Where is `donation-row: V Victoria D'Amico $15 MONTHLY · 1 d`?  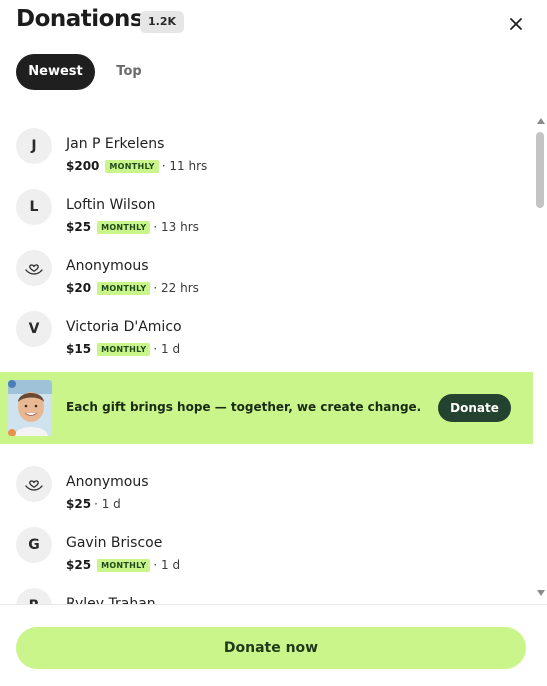
donation-row: V Victoria D'Amico $15 MONTHLY · 1 d is located at coordinates (266, 330).